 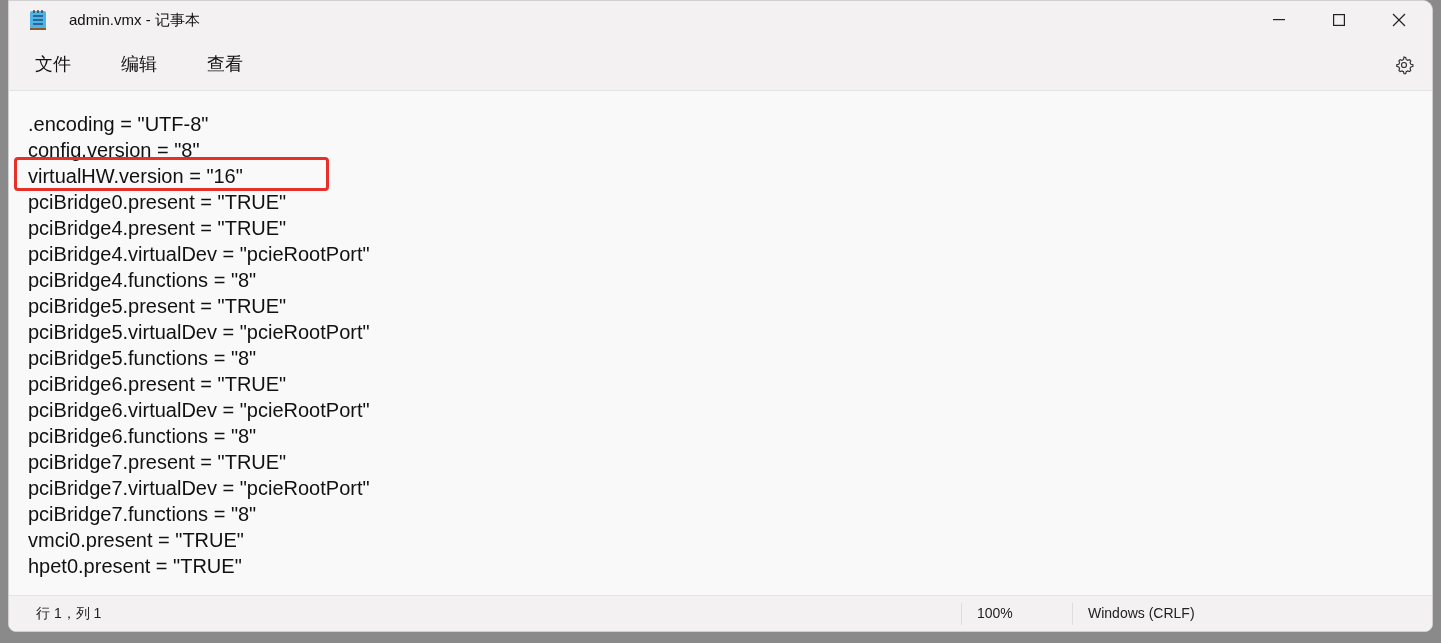 I want to click on code-line: pciBridge7.virtualDev = "pcieRootPort", so click(x=199, y=488).